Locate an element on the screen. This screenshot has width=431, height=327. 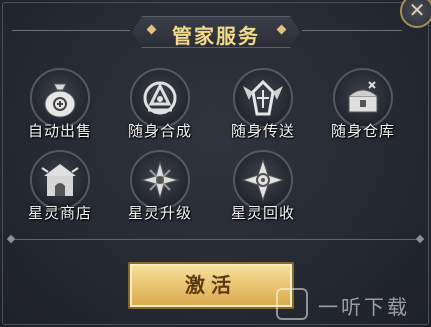
divider-line is located at coordinates (215, 239).